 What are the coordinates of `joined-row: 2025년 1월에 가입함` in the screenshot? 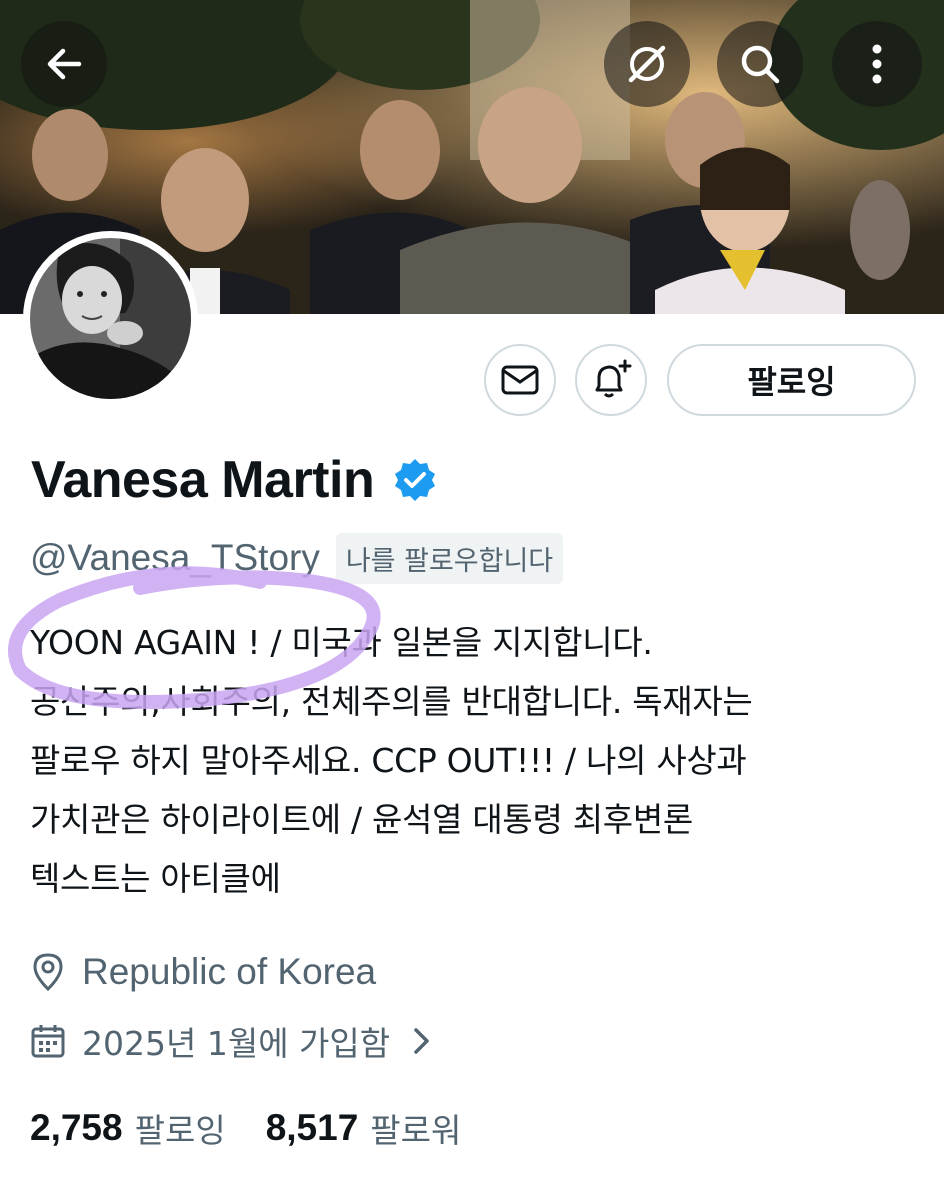 It's located at (231, 1041).